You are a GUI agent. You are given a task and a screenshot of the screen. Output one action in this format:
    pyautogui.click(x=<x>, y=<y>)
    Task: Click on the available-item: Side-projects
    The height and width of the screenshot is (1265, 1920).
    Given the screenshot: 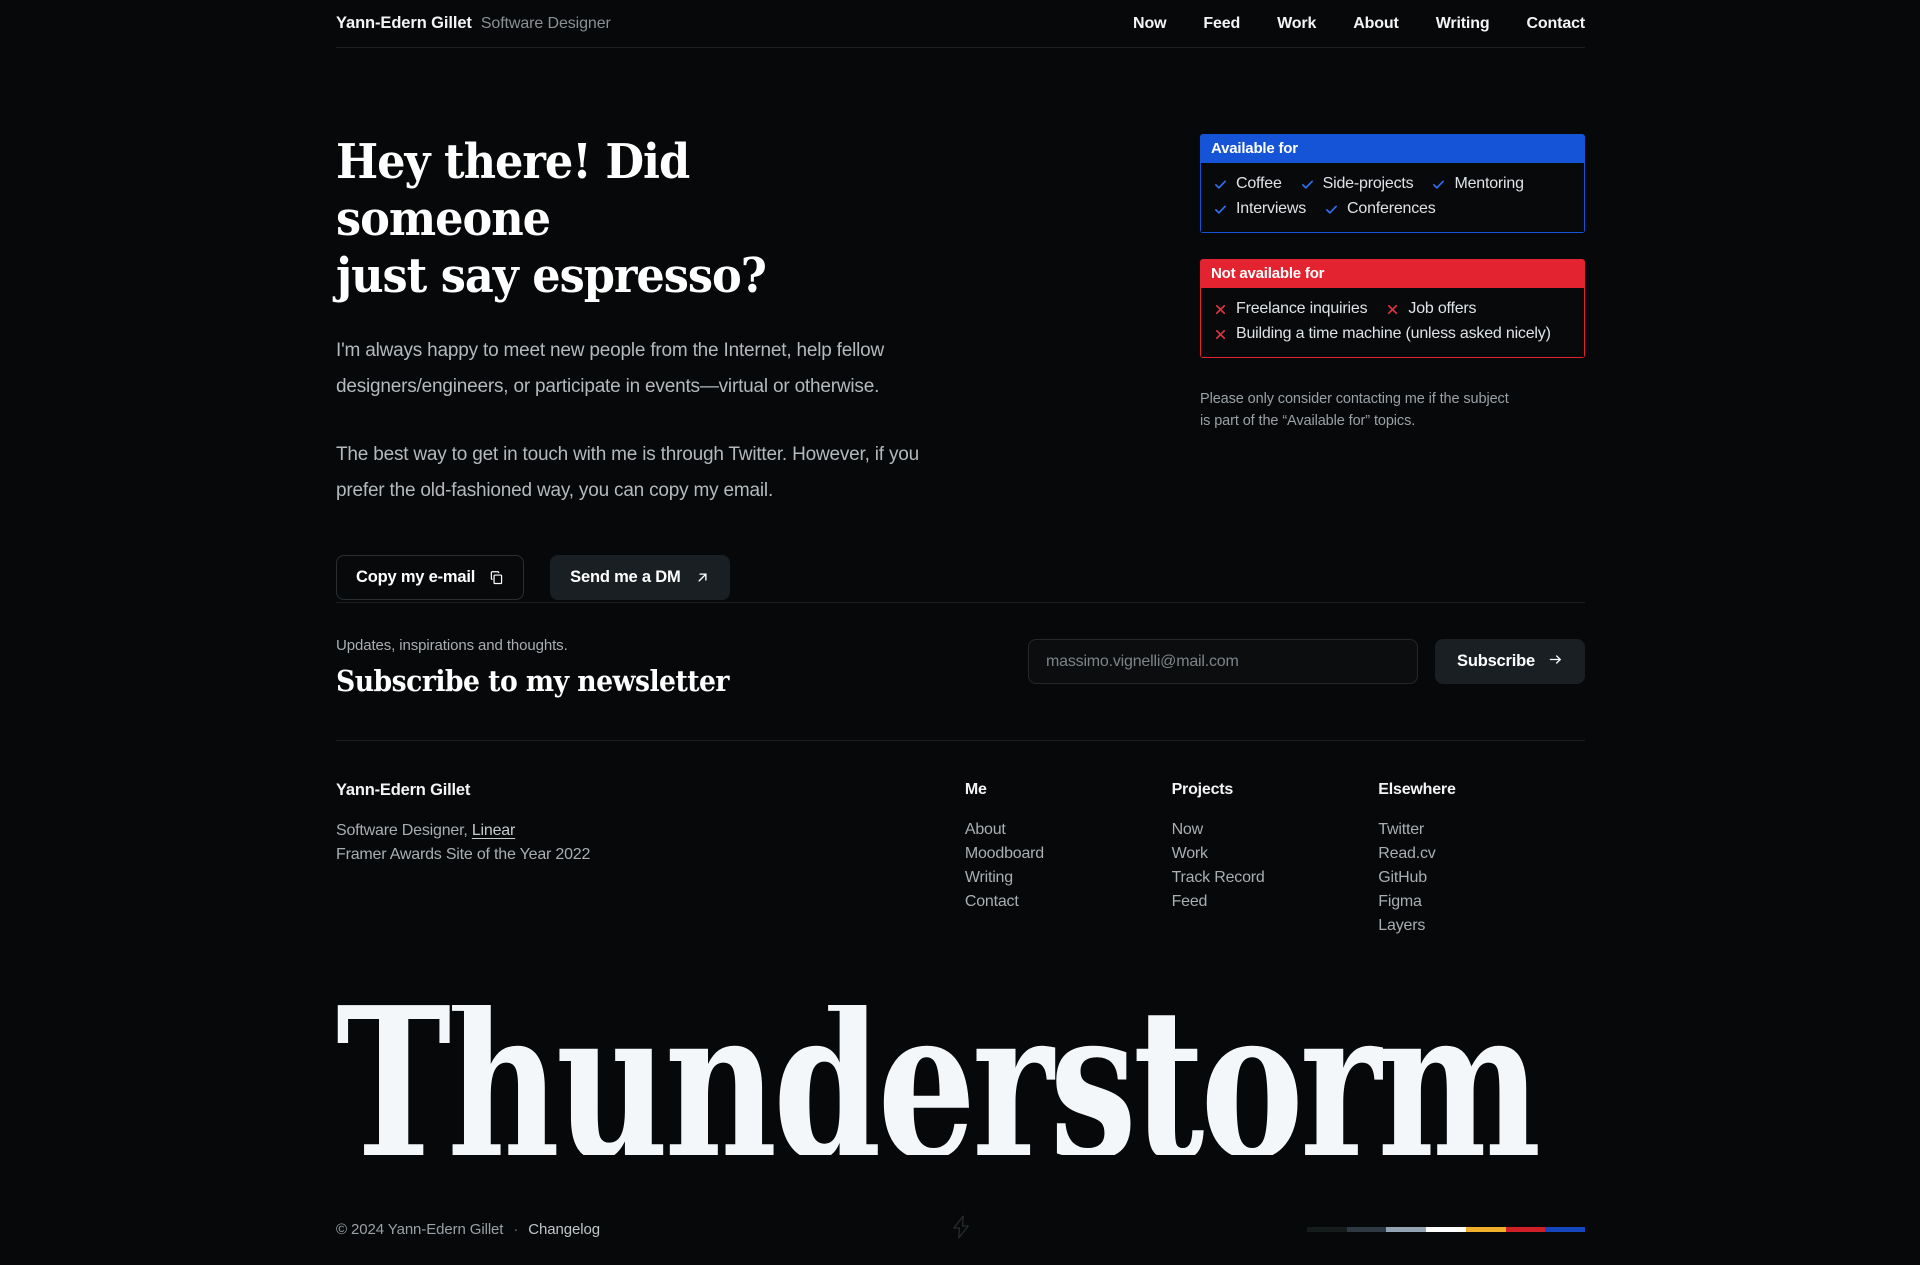 What is the action you would take?
    pyautogui.click(x=1357, y=184)
    